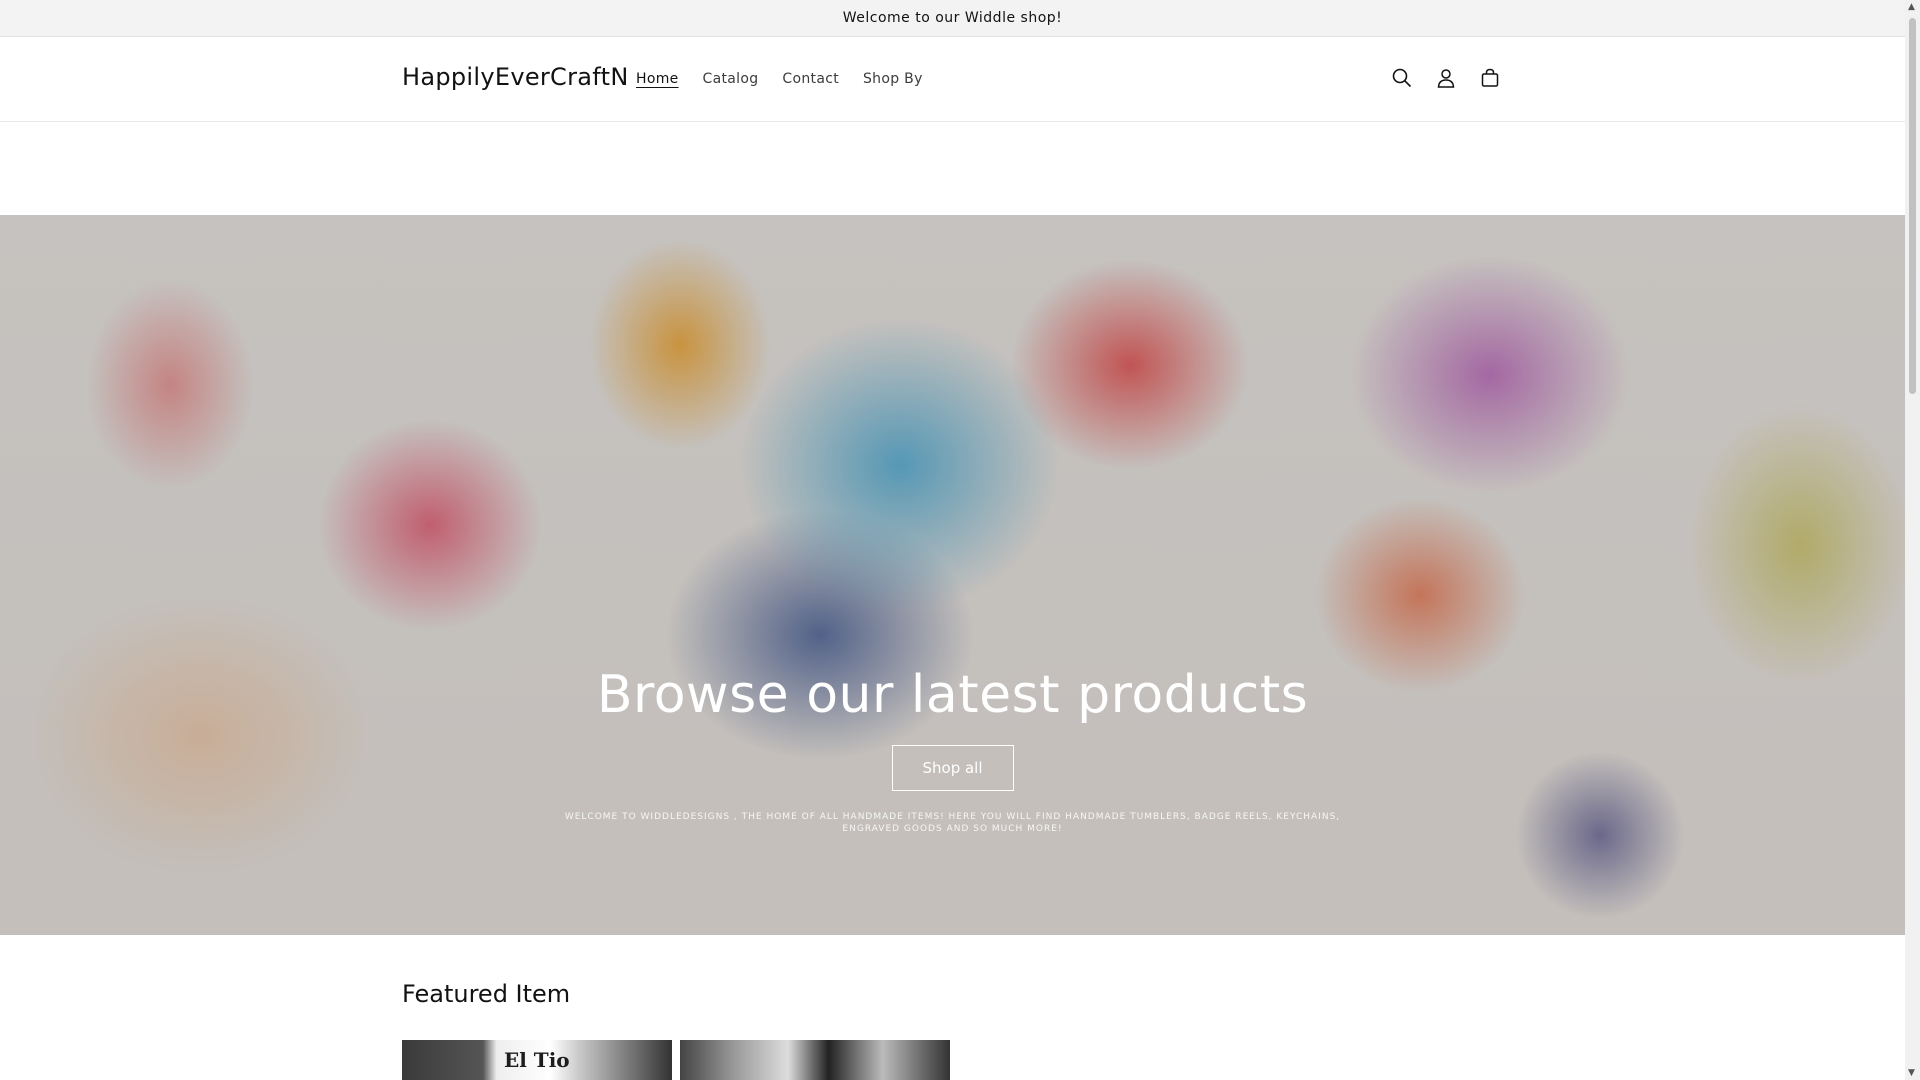 This screenshot has height=1080, width=1920. Describe the element at coordinates (810, 79) in the screenshot. I see `nav-item-contact: Contact` at that location.